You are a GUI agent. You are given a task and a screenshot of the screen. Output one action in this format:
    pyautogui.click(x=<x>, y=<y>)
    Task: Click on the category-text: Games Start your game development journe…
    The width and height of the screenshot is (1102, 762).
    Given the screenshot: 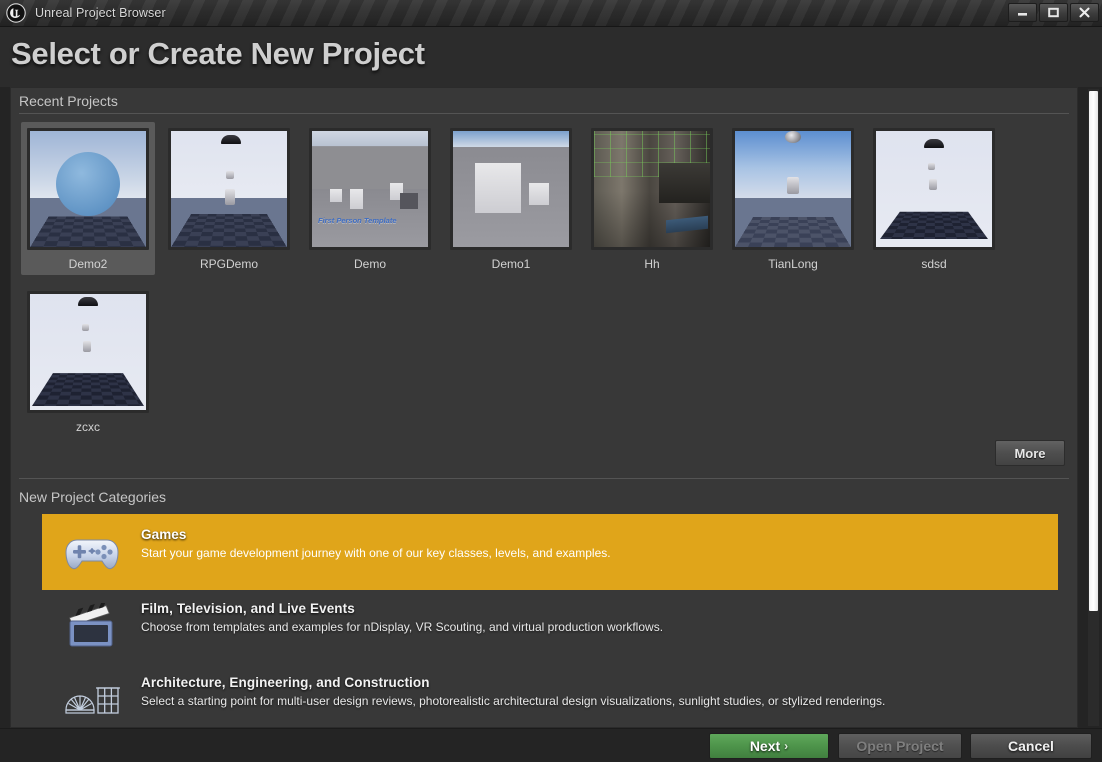 What is the action you would take?
    pyautogui.click(x=376, y=542)
    